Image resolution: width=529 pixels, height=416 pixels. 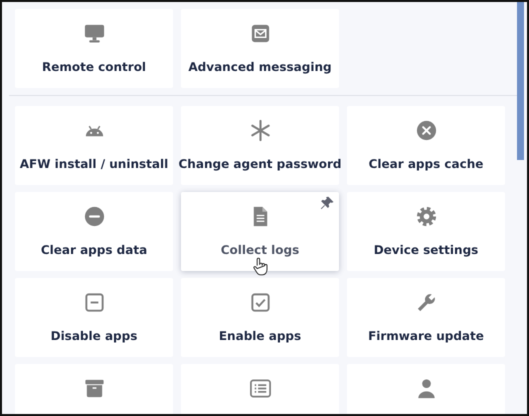 I want to click on action-card: Device settings, so click(x=426, y=231).